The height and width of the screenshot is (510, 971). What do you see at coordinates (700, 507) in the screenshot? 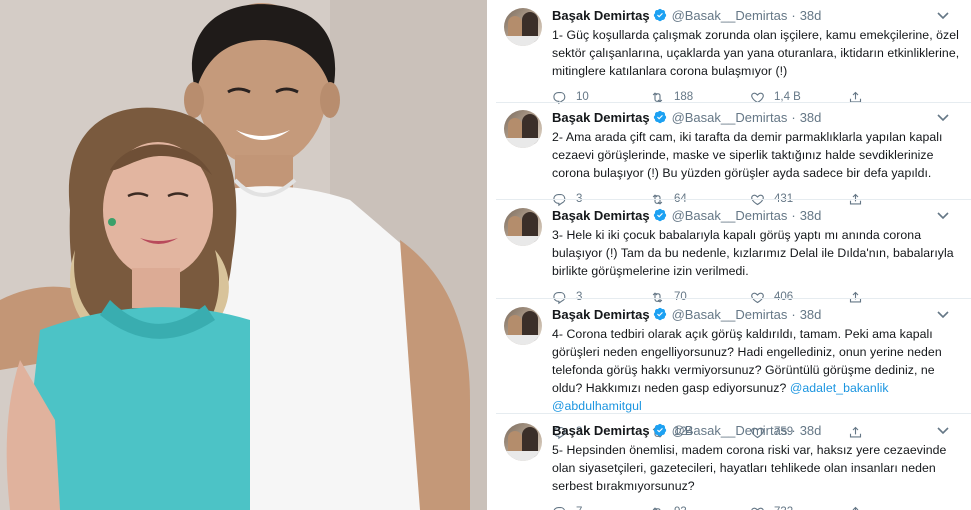
I see `retweet-button: 93` at bounding box center [700, 507].